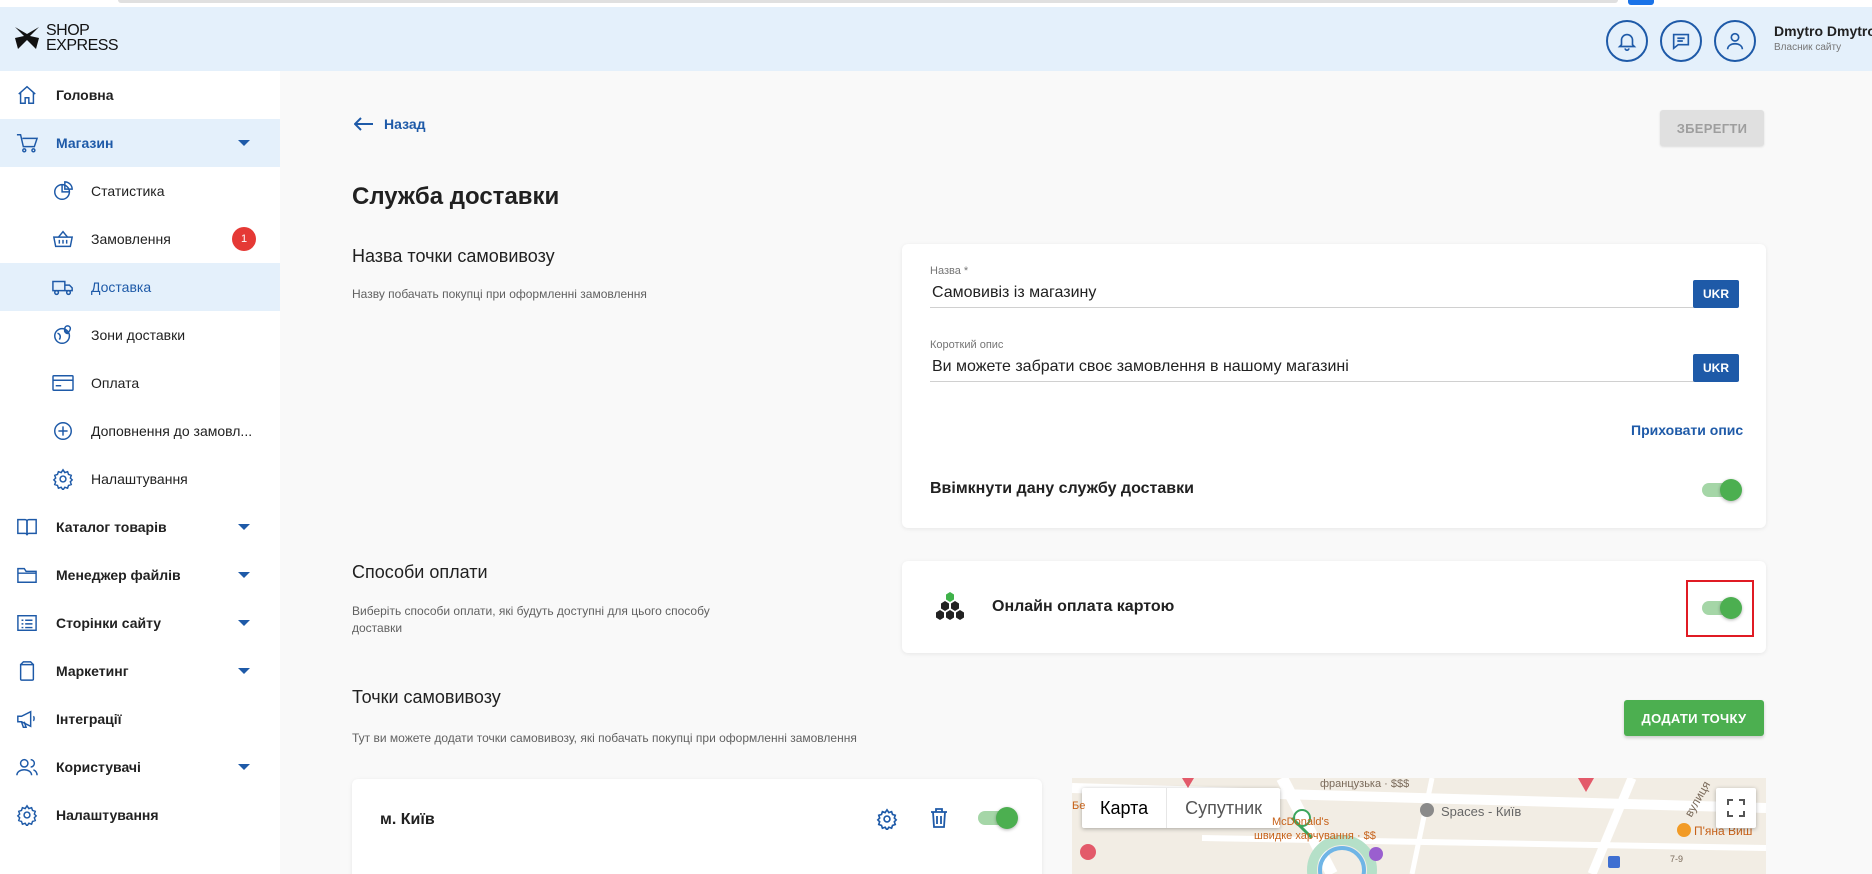  Describe the element at coordinates (27, 95) in the screenshot. I see `home-icon` at that location.